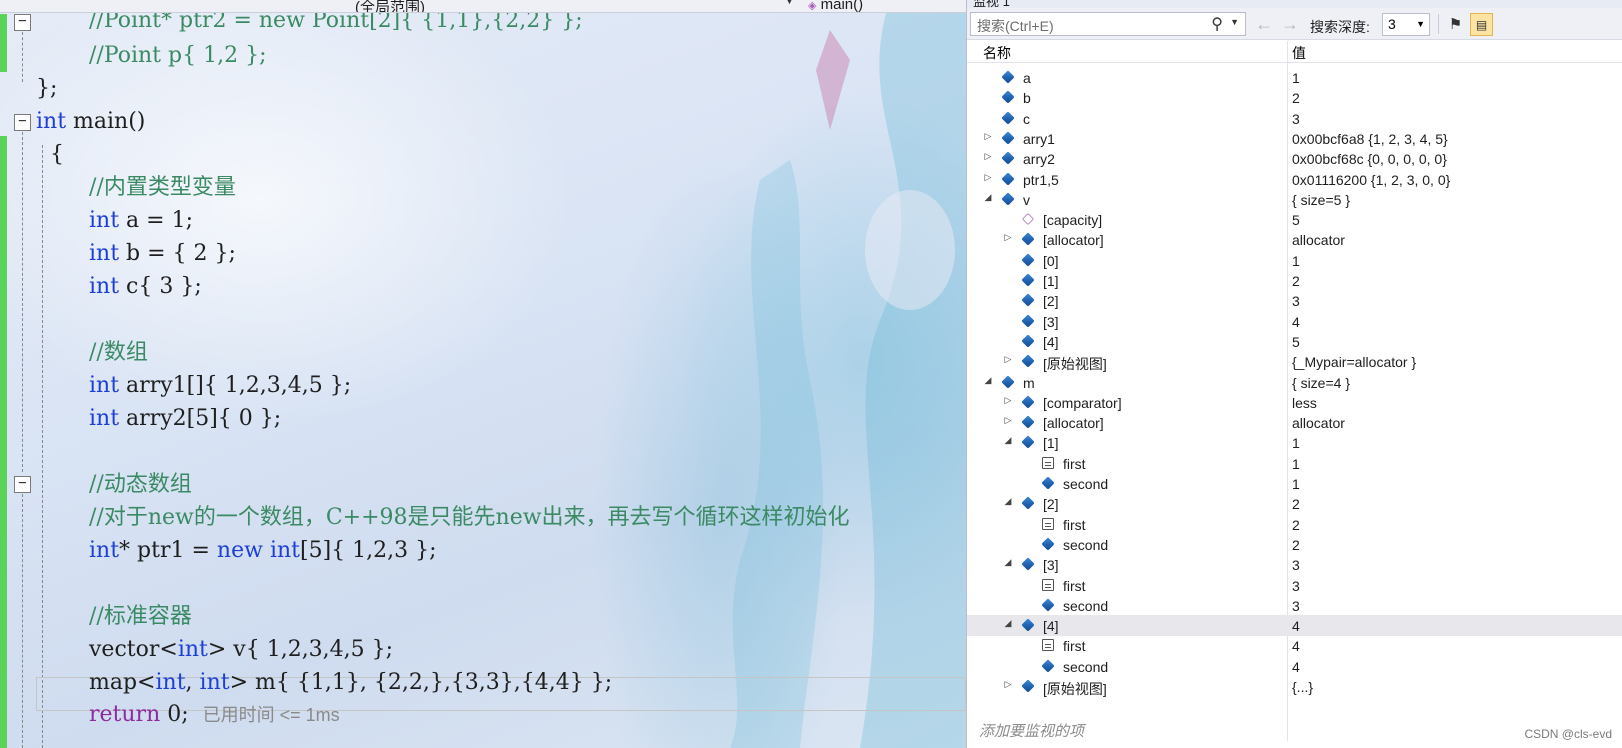  What do you see at coordinates (1294, 605) in the screenshot?
I see `watch-row: second 3` at bounding box center [1294, 605].